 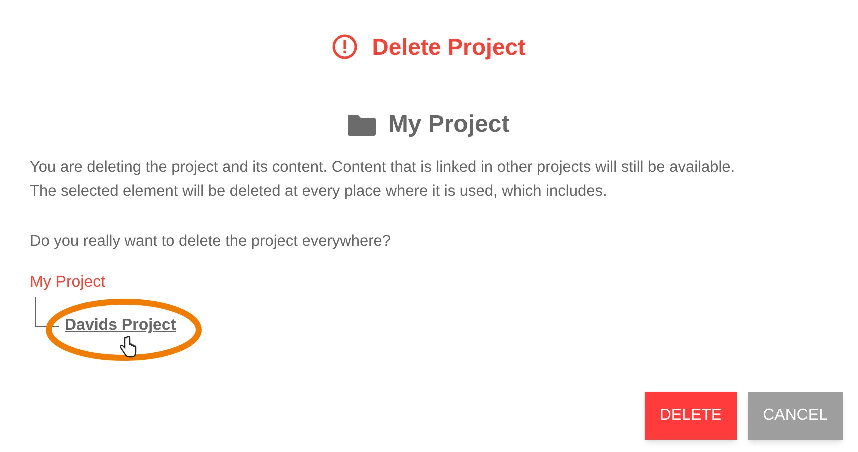 I want to click on dialog-title: Delete Project, so click(x=449, y=47).